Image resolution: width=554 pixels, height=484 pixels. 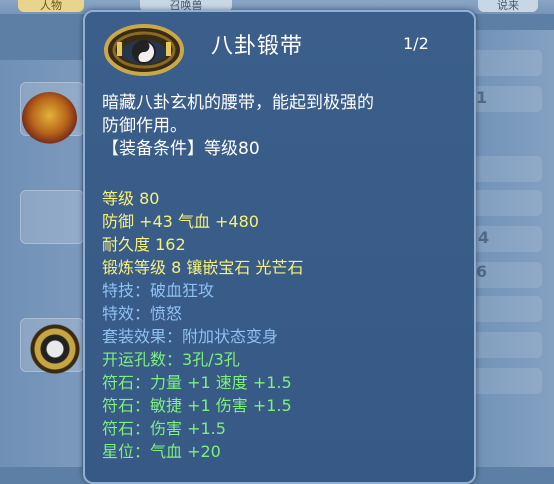 I want to click on page-indicator: 1/2, so click(x=416, y=43).